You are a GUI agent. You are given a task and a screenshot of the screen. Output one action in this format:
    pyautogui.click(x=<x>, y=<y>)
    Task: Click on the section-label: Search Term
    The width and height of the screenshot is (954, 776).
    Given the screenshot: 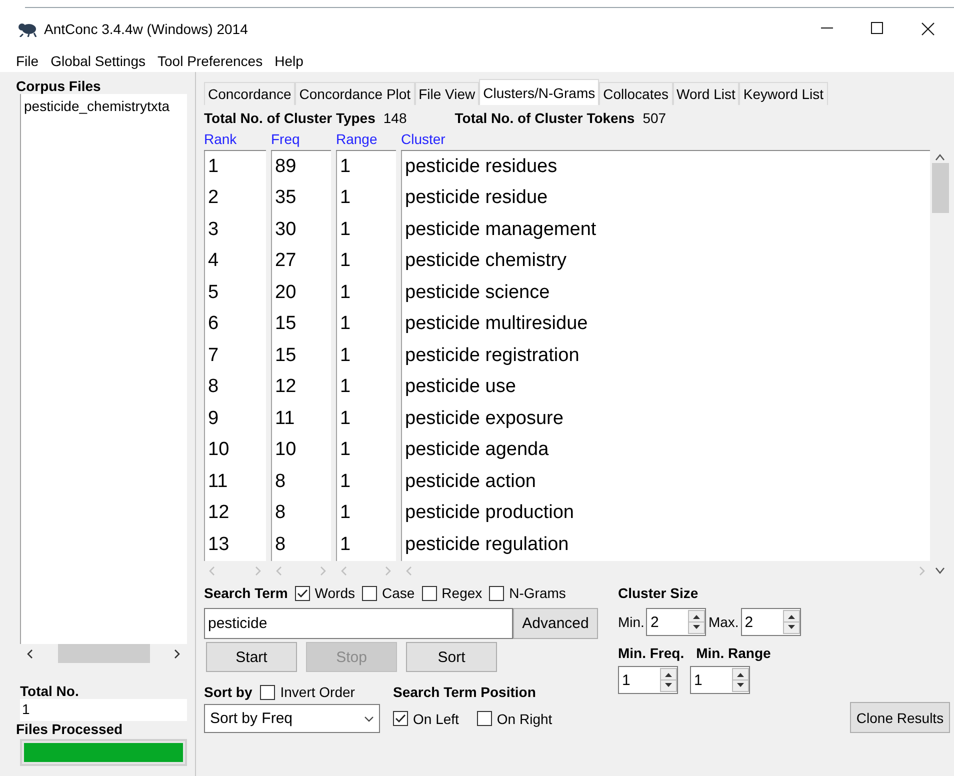 What is the action you would take?
    pyautogui.click(x=246, y=593)
    